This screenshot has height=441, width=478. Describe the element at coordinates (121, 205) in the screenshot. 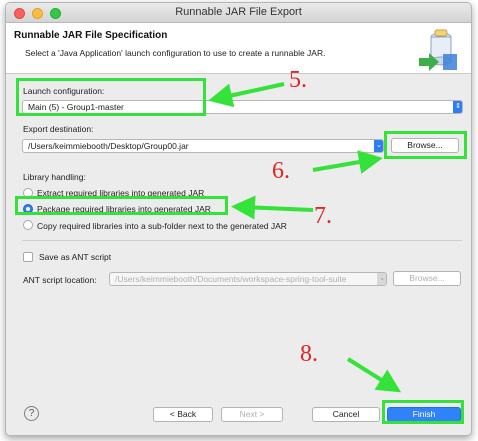

I see `highlight-package-option` at that location.